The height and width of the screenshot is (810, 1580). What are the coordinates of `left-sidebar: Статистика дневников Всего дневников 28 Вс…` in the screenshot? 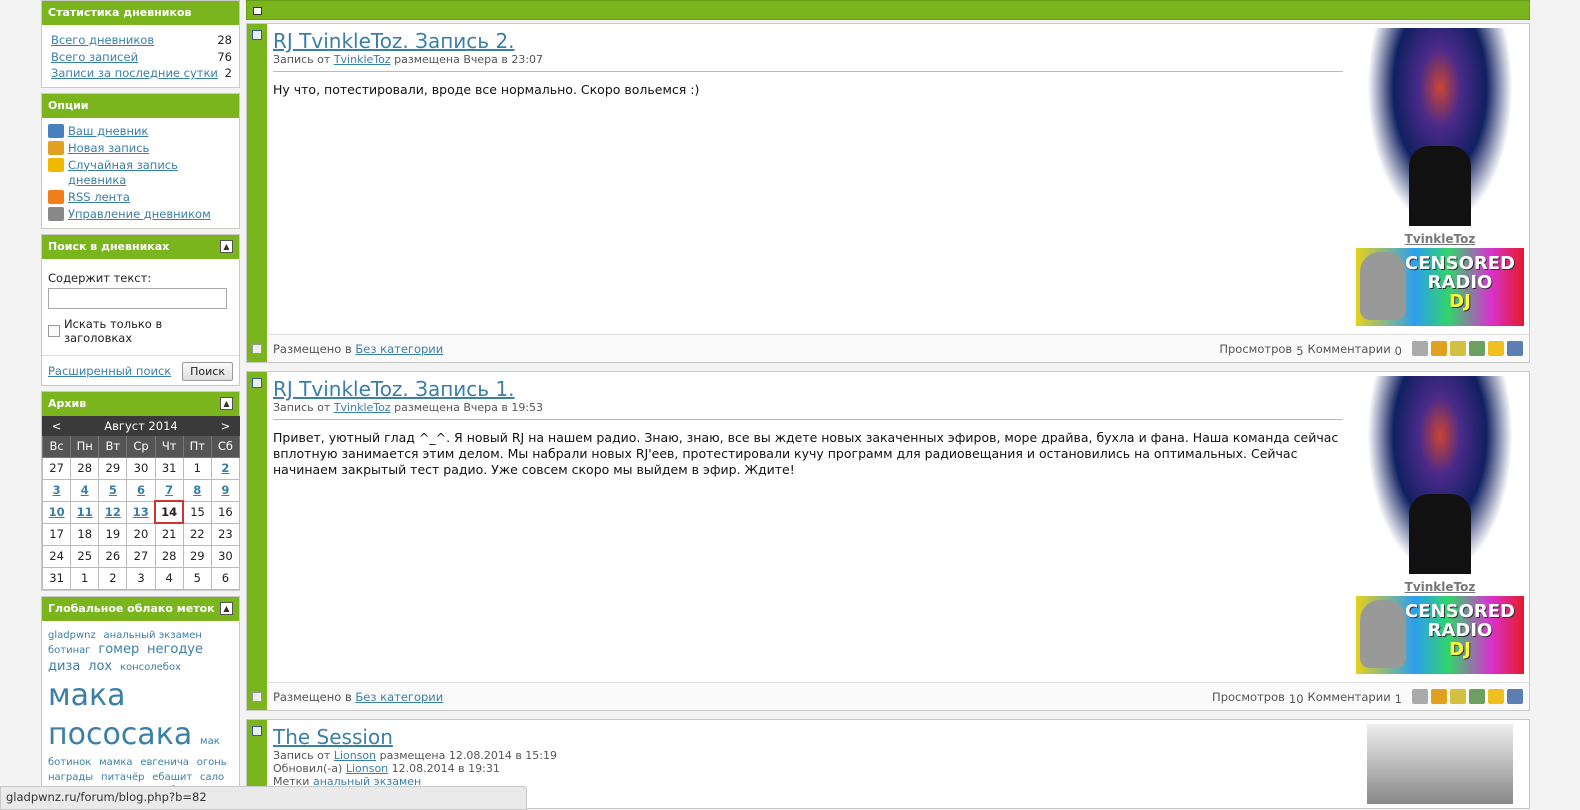 It's located at (141, 405).